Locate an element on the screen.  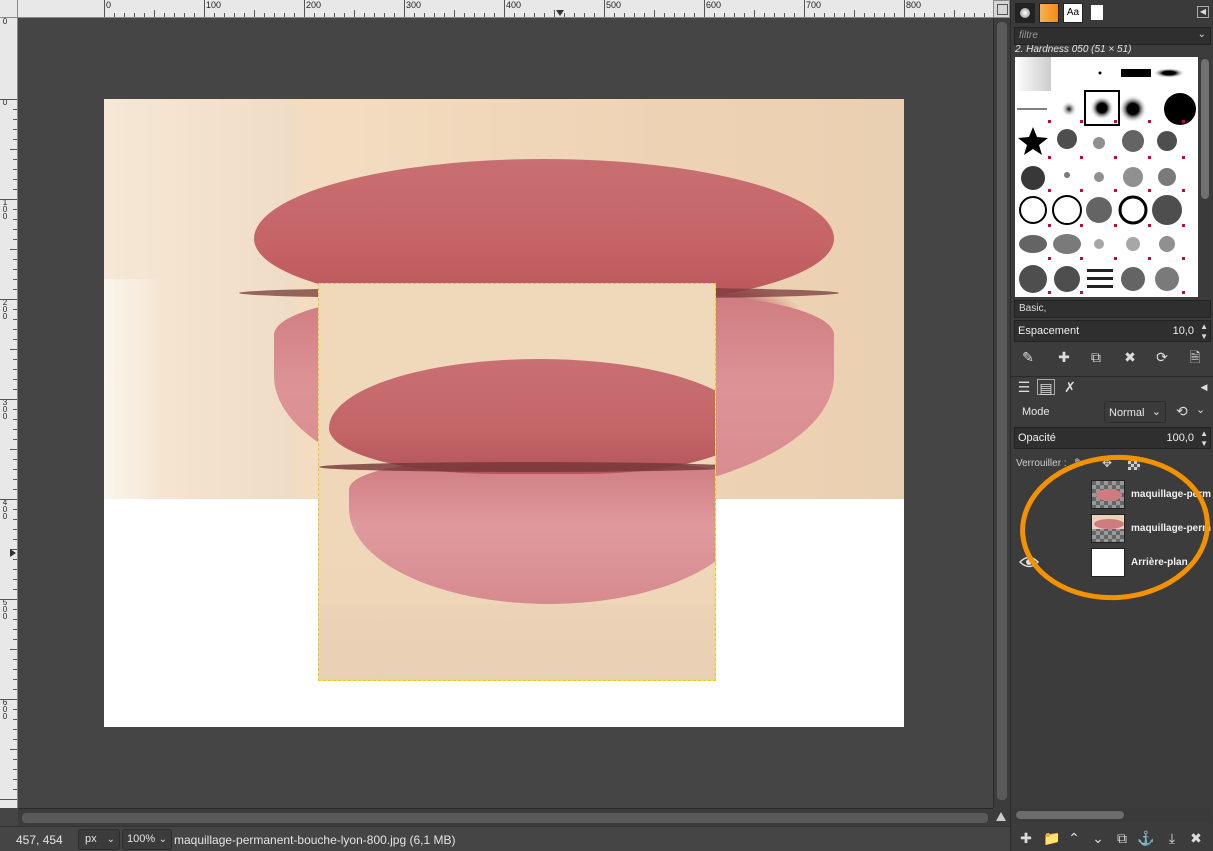
lock-pixels-icon: ✎ is located at coordinates (1079, 463).